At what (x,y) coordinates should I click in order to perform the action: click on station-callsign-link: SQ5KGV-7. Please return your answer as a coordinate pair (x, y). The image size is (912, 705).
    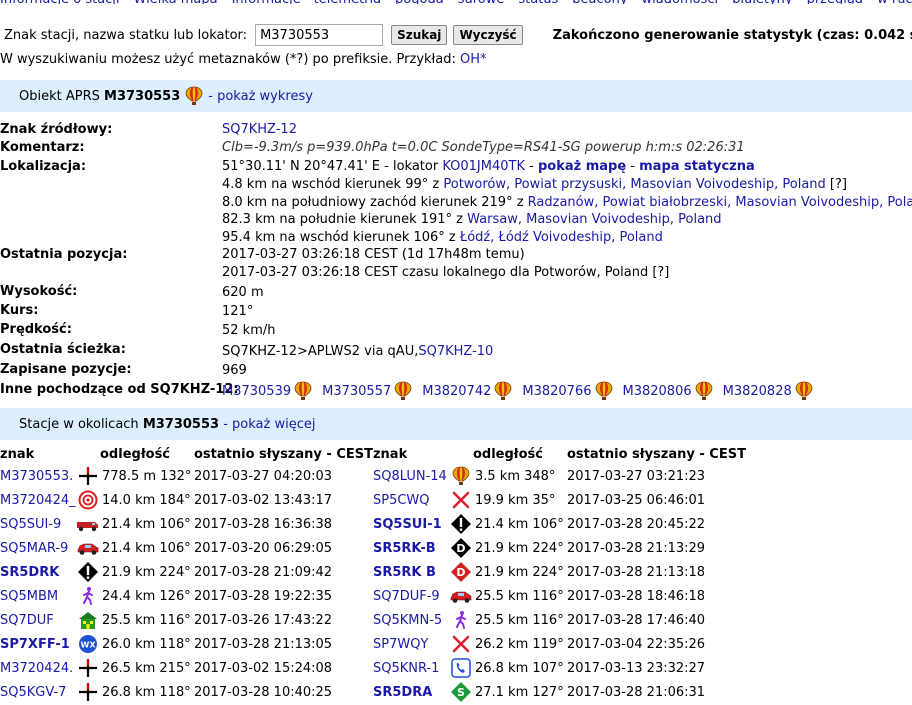
    Looking at the image, I should click on (33, 692).